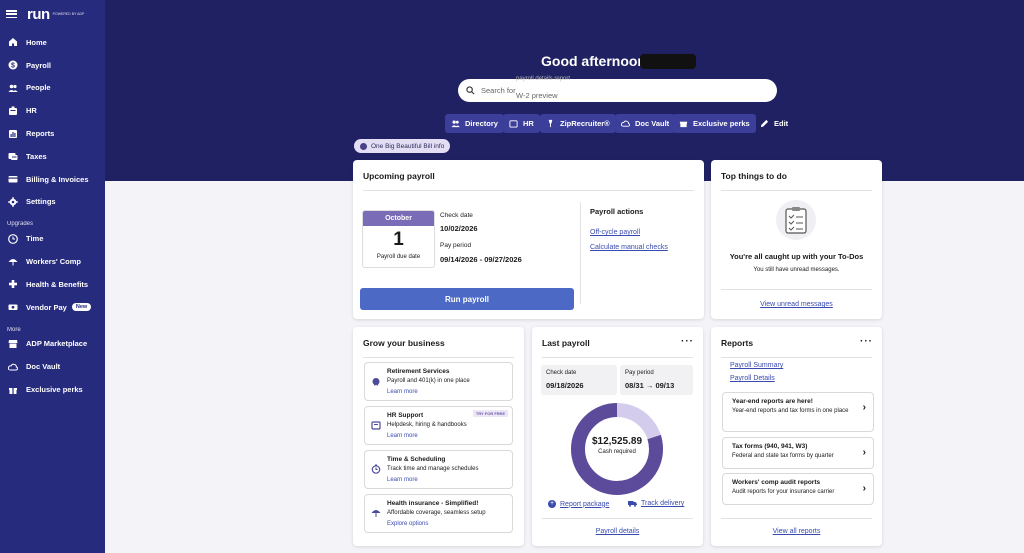  What do you see at coordinates (781, 123) in the screenshot?
I see `quick-link-label: Edit` at bounding box center [781, 123].